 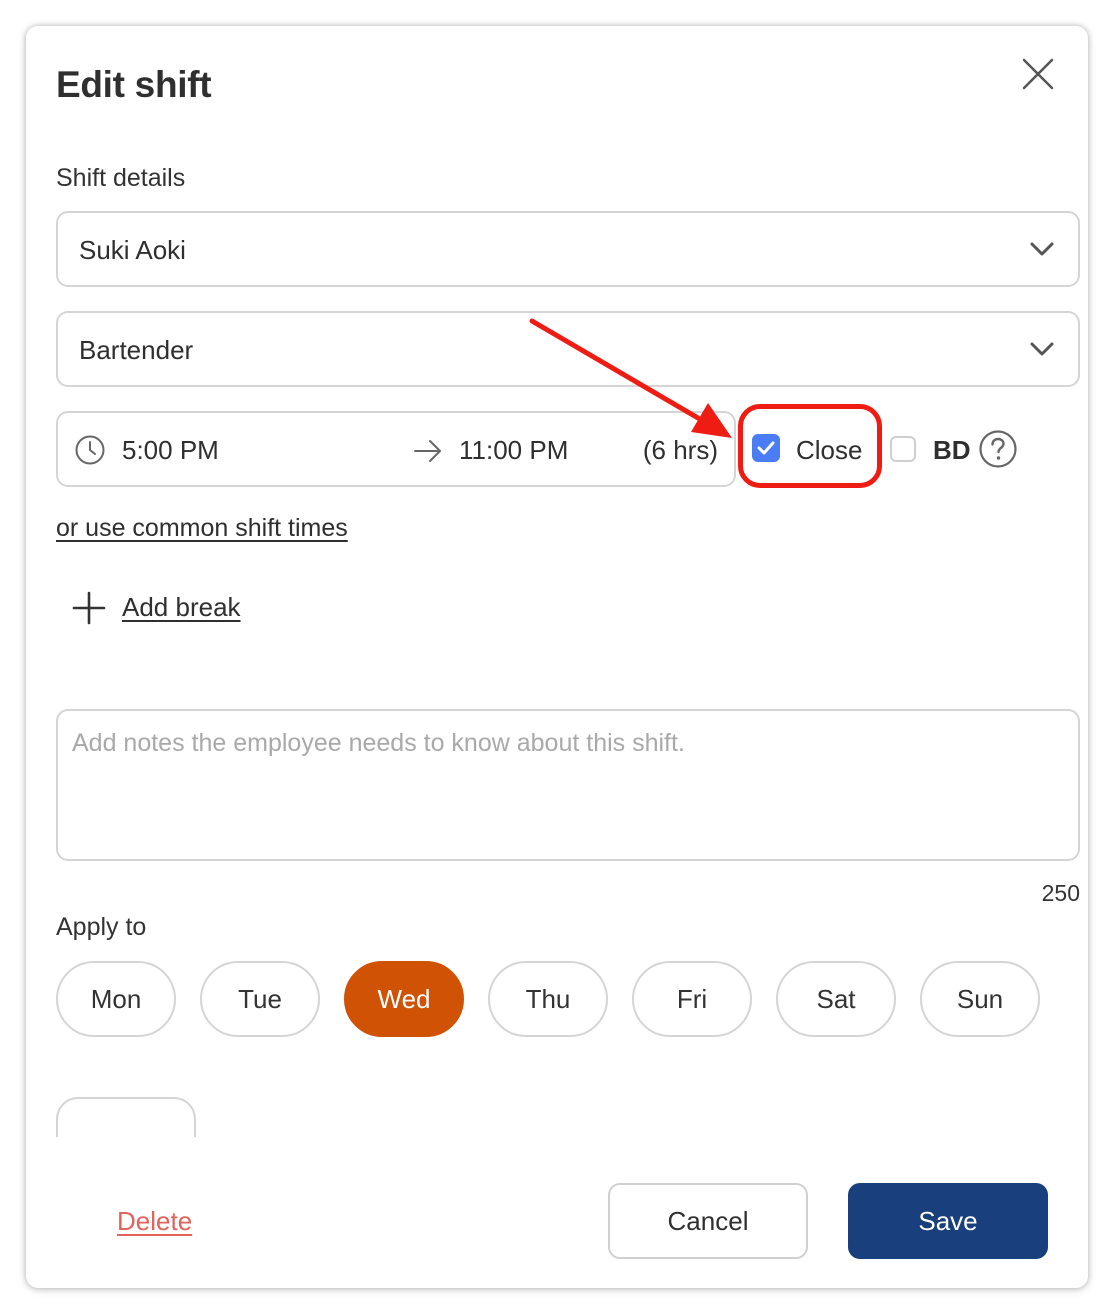 What do you see at coordinates (708, 1221) in the screenshot?
I see `cancel-button: Cancel` at bounding box center [708, 1221].